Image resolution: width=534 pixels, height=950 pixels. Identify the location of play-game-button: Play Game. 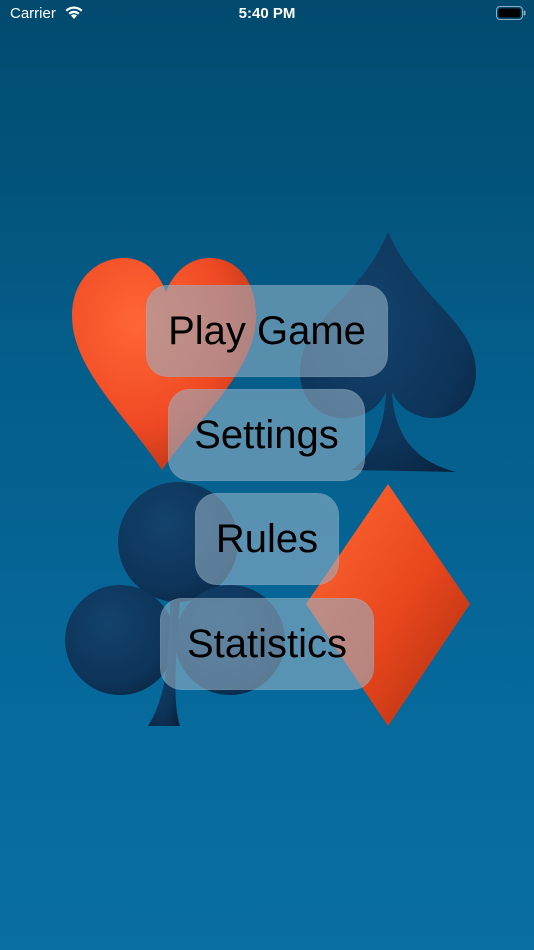
(267, 331).